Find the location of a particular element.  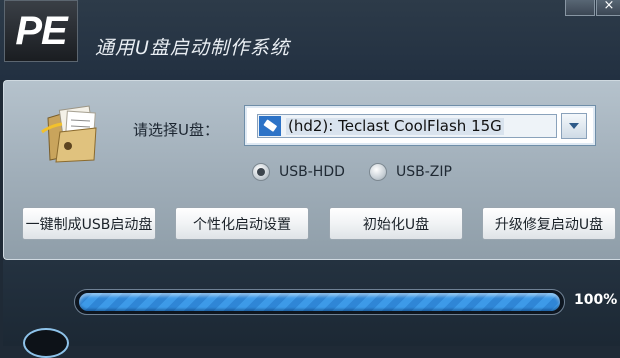

progress-bar is located at coordinates (319, 302).